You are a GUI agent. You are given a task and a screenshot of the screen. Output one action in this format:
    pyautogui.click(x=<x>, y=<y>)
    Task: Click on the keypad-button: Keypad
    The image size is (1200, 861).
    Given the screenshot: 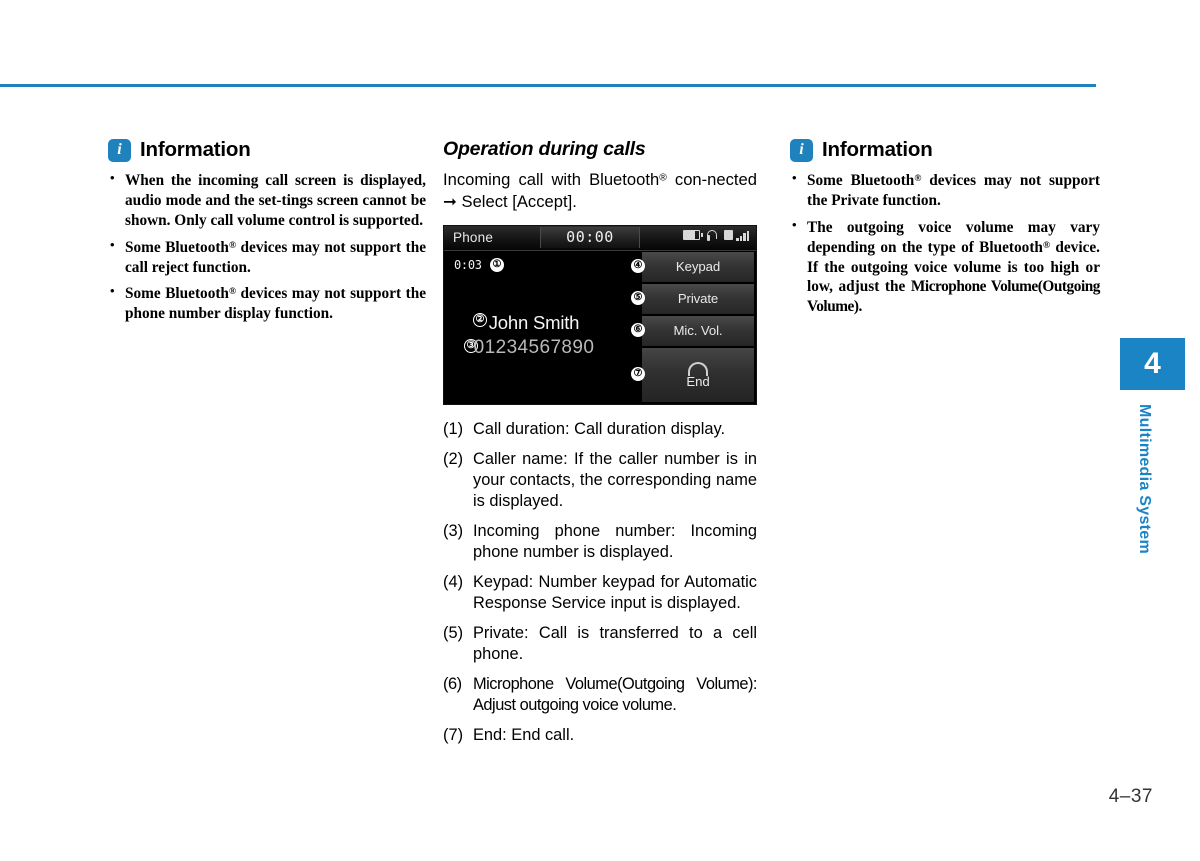 What is the action you would take?
    pyautogui.click(x=698, y=266)
    